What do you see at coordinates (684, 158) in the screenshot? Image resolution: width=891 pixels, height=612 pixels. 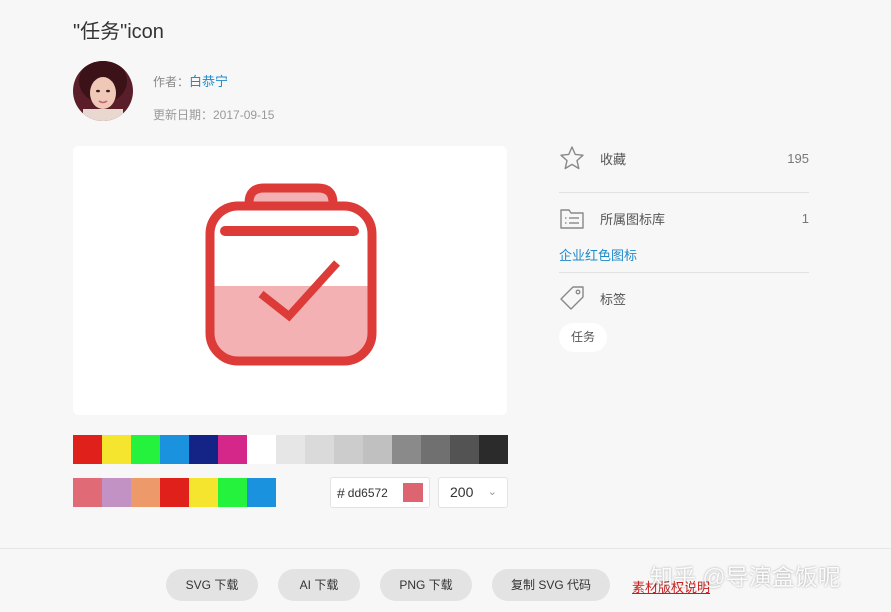 I see `favorites-row: 收藏 195` at bounding box center [684, 158].